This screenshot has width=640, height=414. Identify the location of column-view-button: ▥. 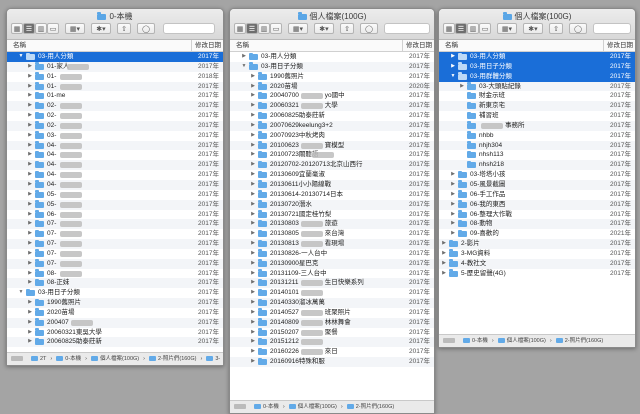
(264, 28).